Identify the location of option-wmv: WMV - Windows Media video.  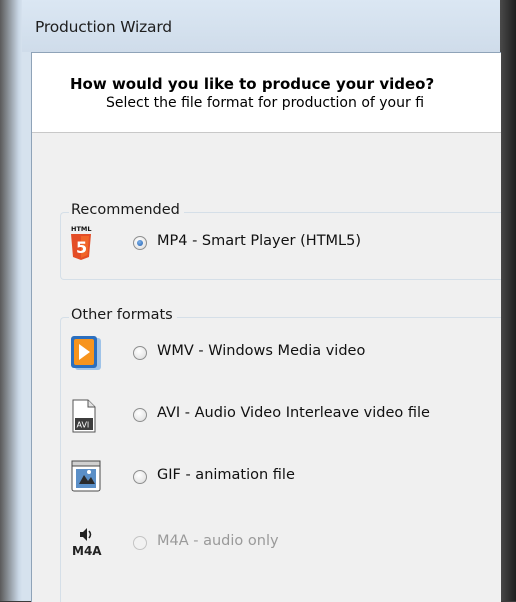
(281, 354).